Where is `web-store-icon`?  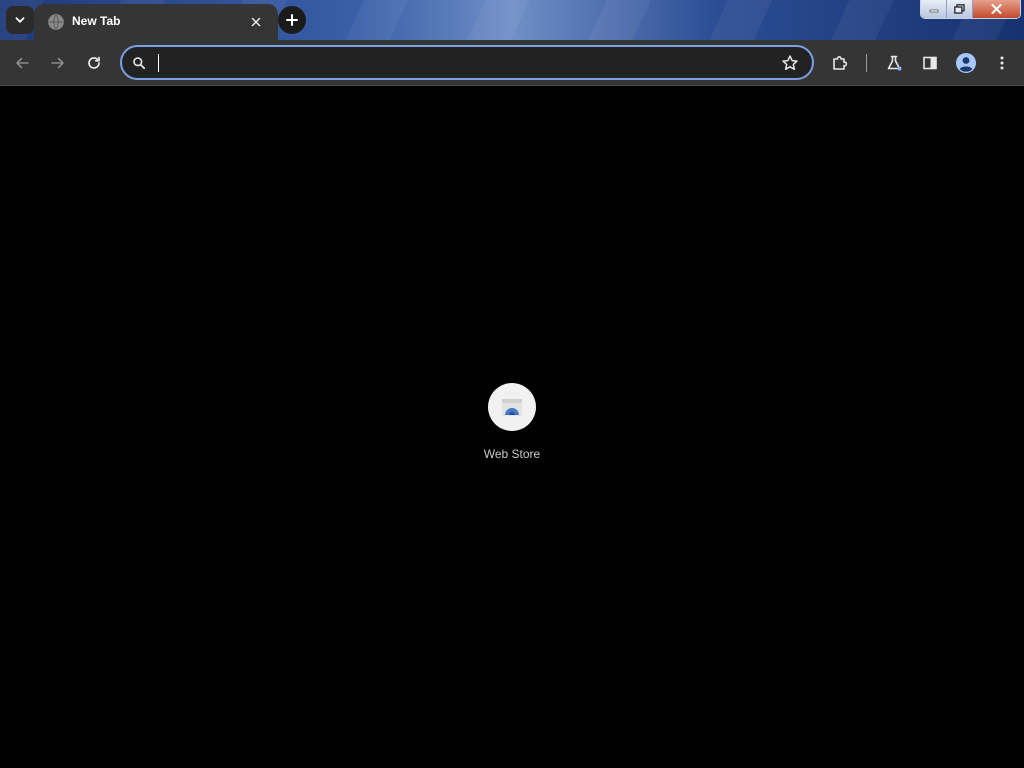 web-store-icon is located at coordinates (512, 407).